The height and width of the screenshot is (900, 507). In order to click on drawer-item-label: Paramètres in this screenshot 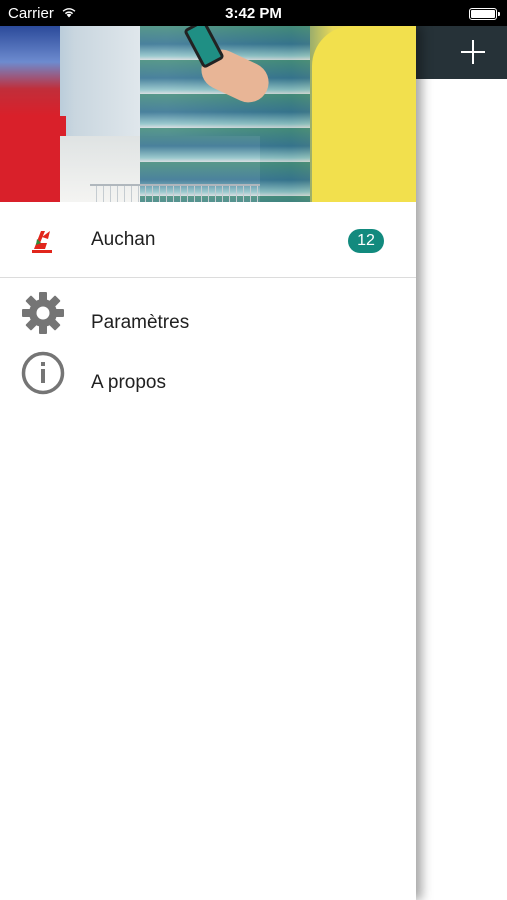, I will do `click(140, 322)`.